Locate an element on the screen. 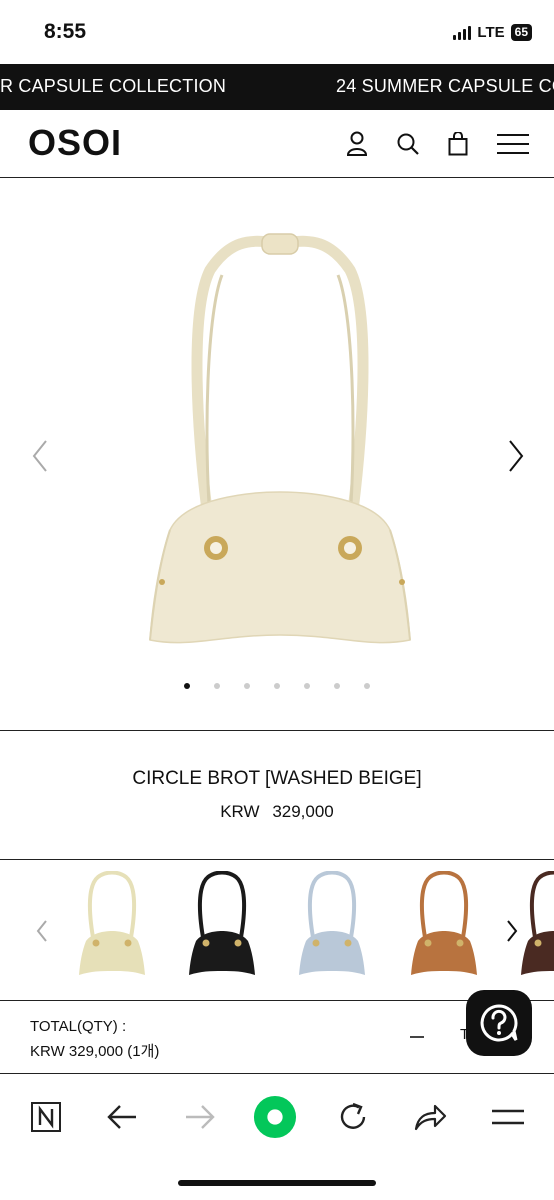  forward-arrow-icon is located at coordinates (200, 1117).